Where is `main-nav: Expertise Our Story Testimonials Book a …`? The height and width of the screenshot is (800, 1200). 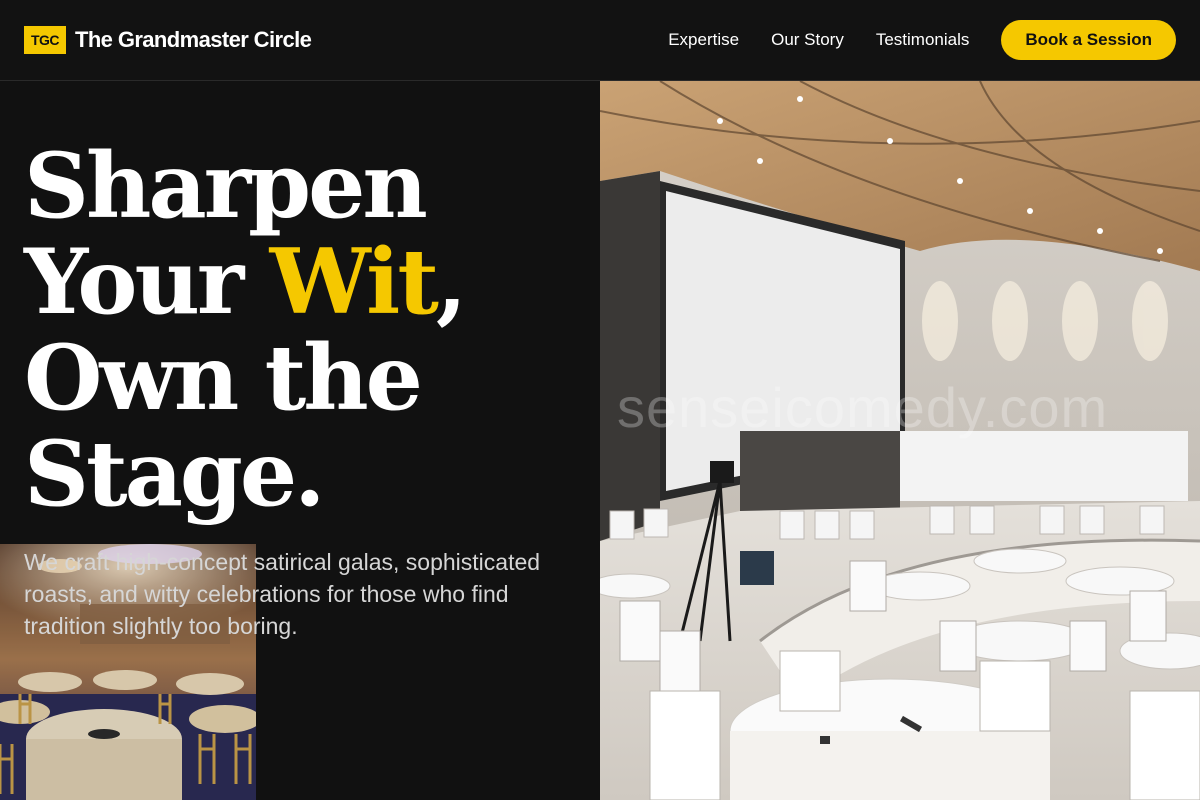
main-nav: Expertise Our Story Testimonials Book a … is located at coordinates (922, 40).